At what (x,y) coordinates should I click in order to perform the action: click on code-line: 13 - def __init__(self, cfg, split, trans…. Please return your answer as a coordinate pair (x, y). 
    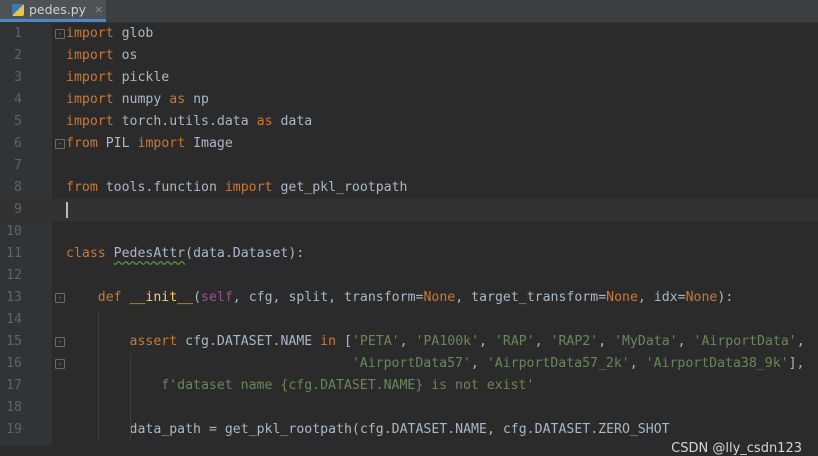
    Looking at the image, I should click on (409, 298).